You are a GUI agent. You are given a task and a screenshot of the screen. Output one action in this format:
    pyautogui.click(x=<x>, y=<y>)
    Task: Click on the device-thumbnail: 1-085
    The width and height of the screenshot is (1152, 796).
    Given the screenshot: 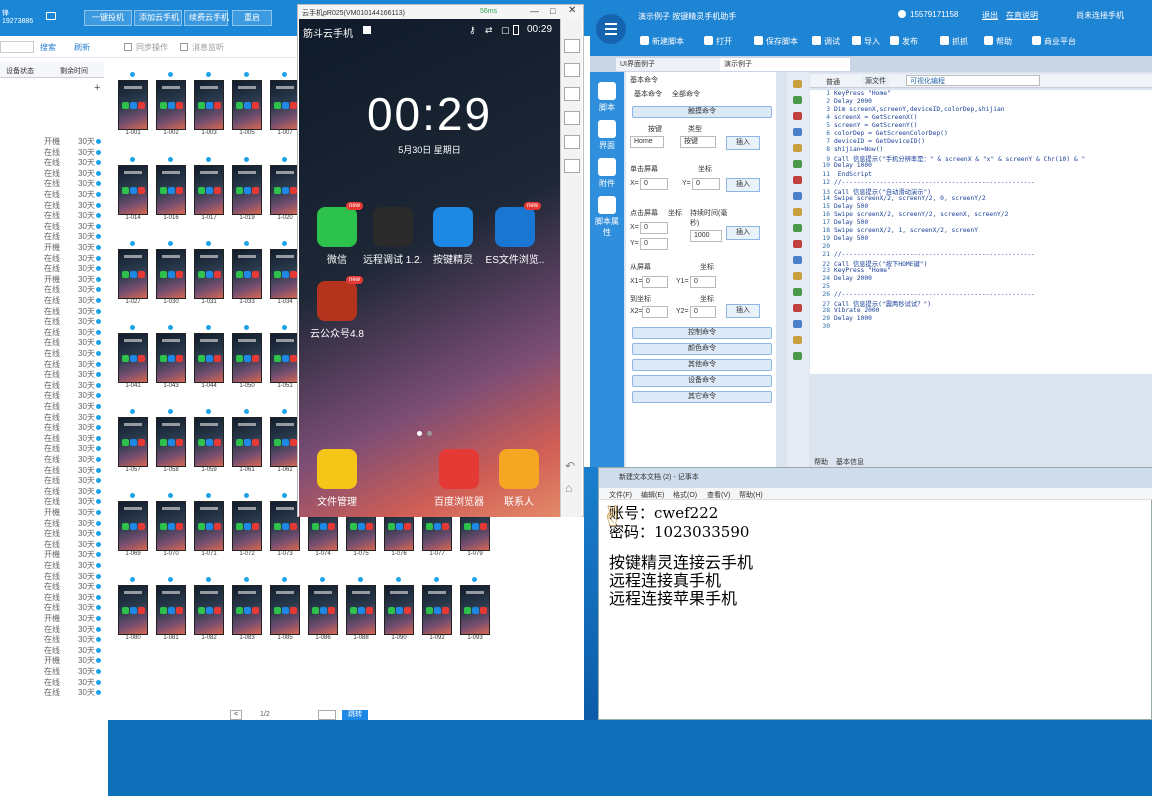 What is the action you would take?
    pyautogui.click(x=285, y=615)
    